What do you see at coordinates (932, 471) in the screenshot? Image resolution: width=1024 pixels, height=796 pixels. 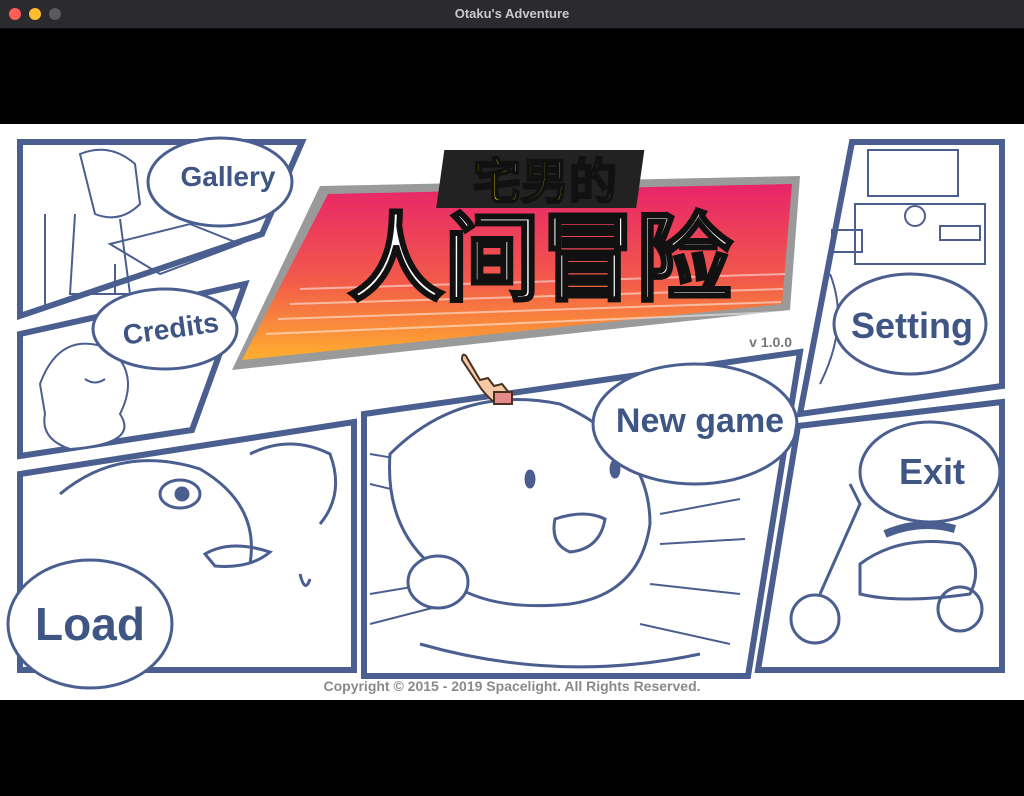 I see `exit-label: Exit` at bounding box center [932, 471].